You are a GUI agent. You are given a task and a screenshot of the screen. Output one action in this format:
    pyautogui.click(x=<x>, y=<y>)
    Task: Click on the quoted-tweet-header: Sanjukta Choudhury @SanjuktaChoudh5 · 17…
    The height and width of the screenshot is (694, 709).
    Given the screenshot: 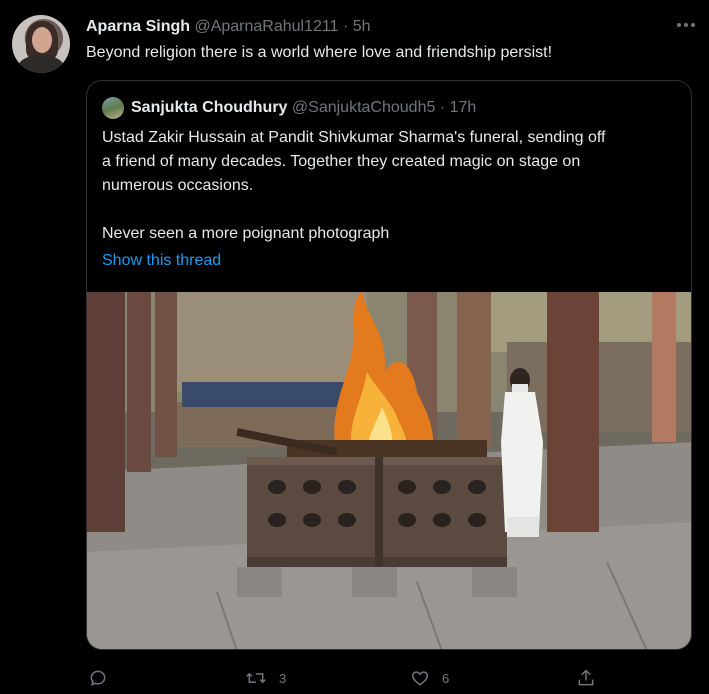 What is the action you would take?
    pyautogui.click(x=303, y=108)
    